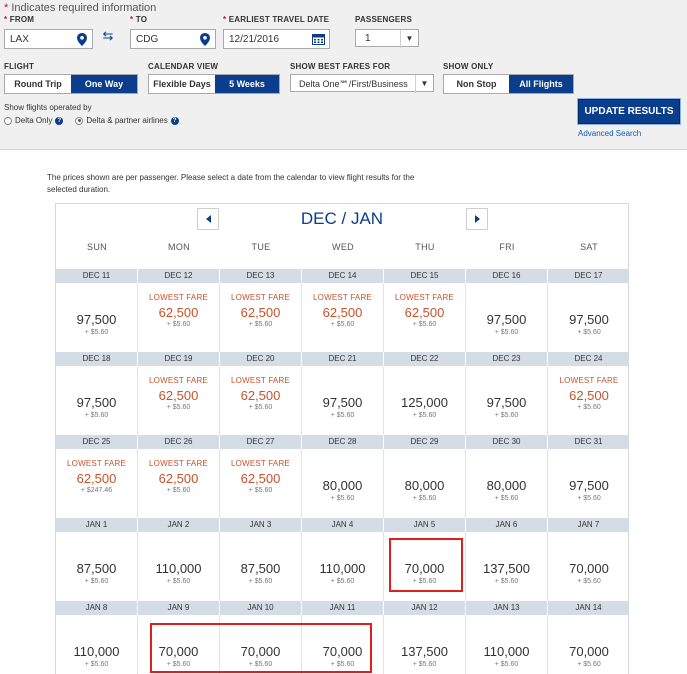 This screenshot has height=674, width=687. I want to click on passengers-label: PASSENGERS, so click(383, 19).